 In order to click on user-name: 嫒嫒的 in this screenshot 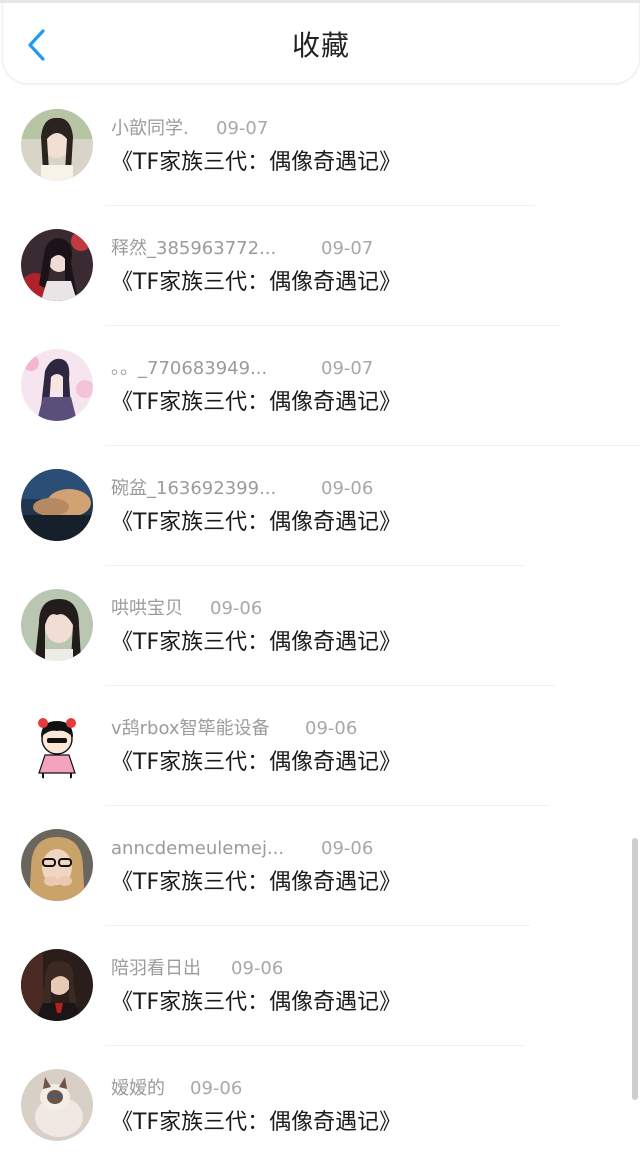, I will do `click(138, 1088)`.